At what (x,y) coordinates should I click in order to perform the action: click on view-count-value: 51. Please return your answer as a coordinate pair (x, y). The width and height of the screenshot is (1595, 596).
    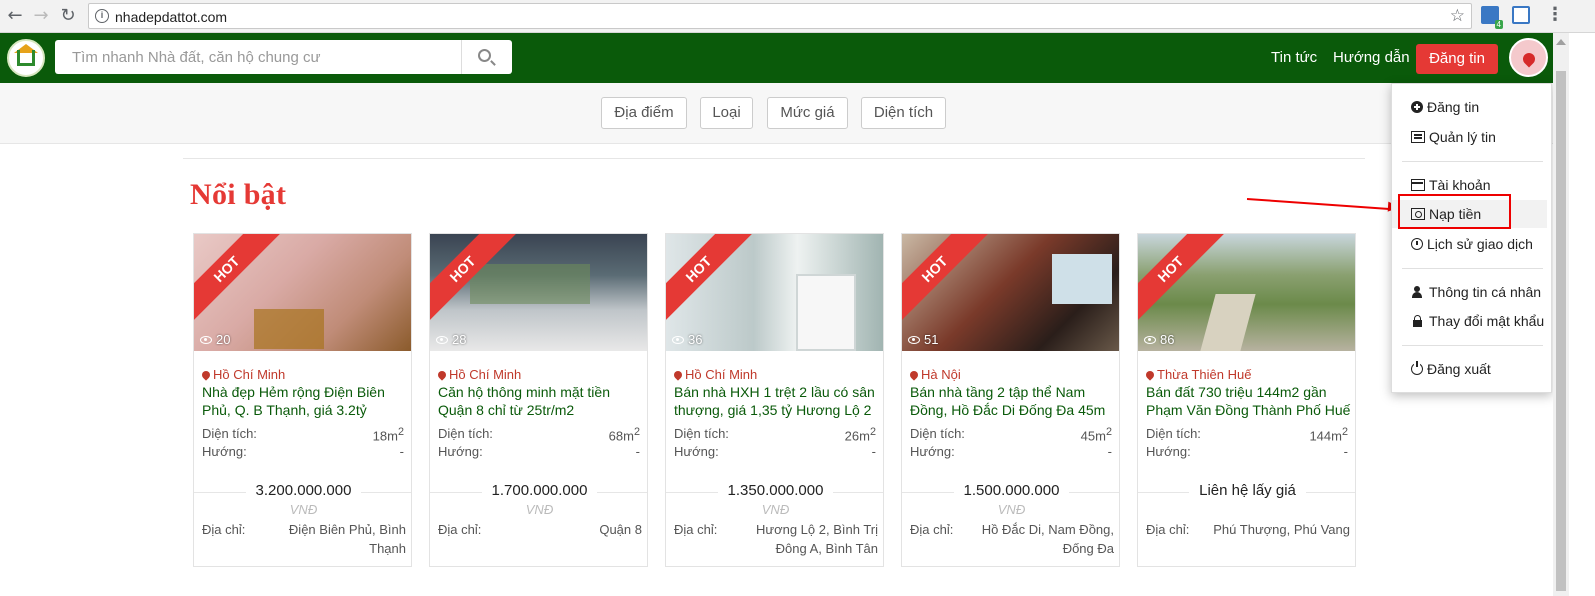
    Looking at the image, I should click on (931, 339).